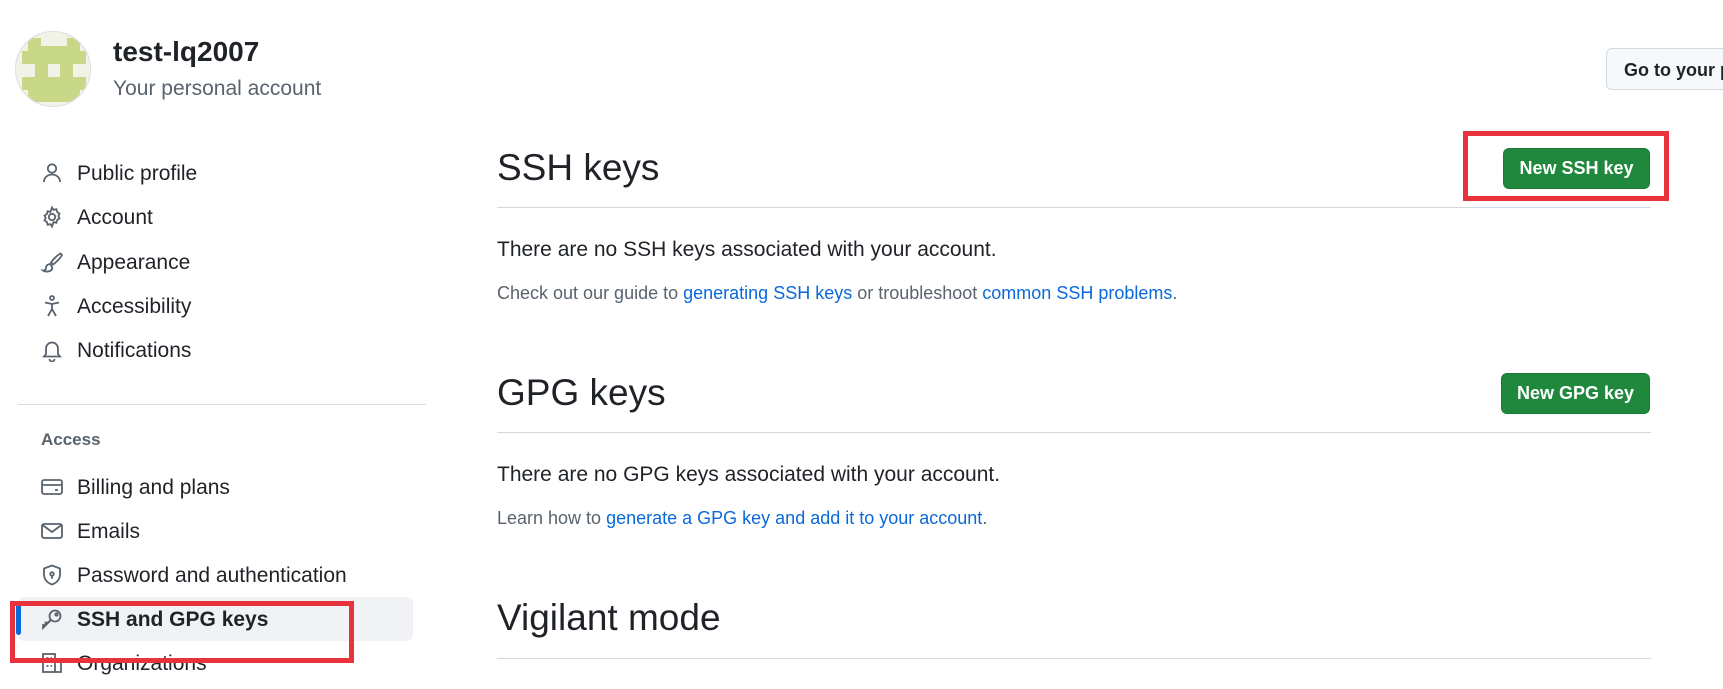 The height and width of the screenshot is (689, 1723). What do you see at coordinates (222, 404) in the screenshot?
I see `sidebar-divider` at bounding box center [222, 404].